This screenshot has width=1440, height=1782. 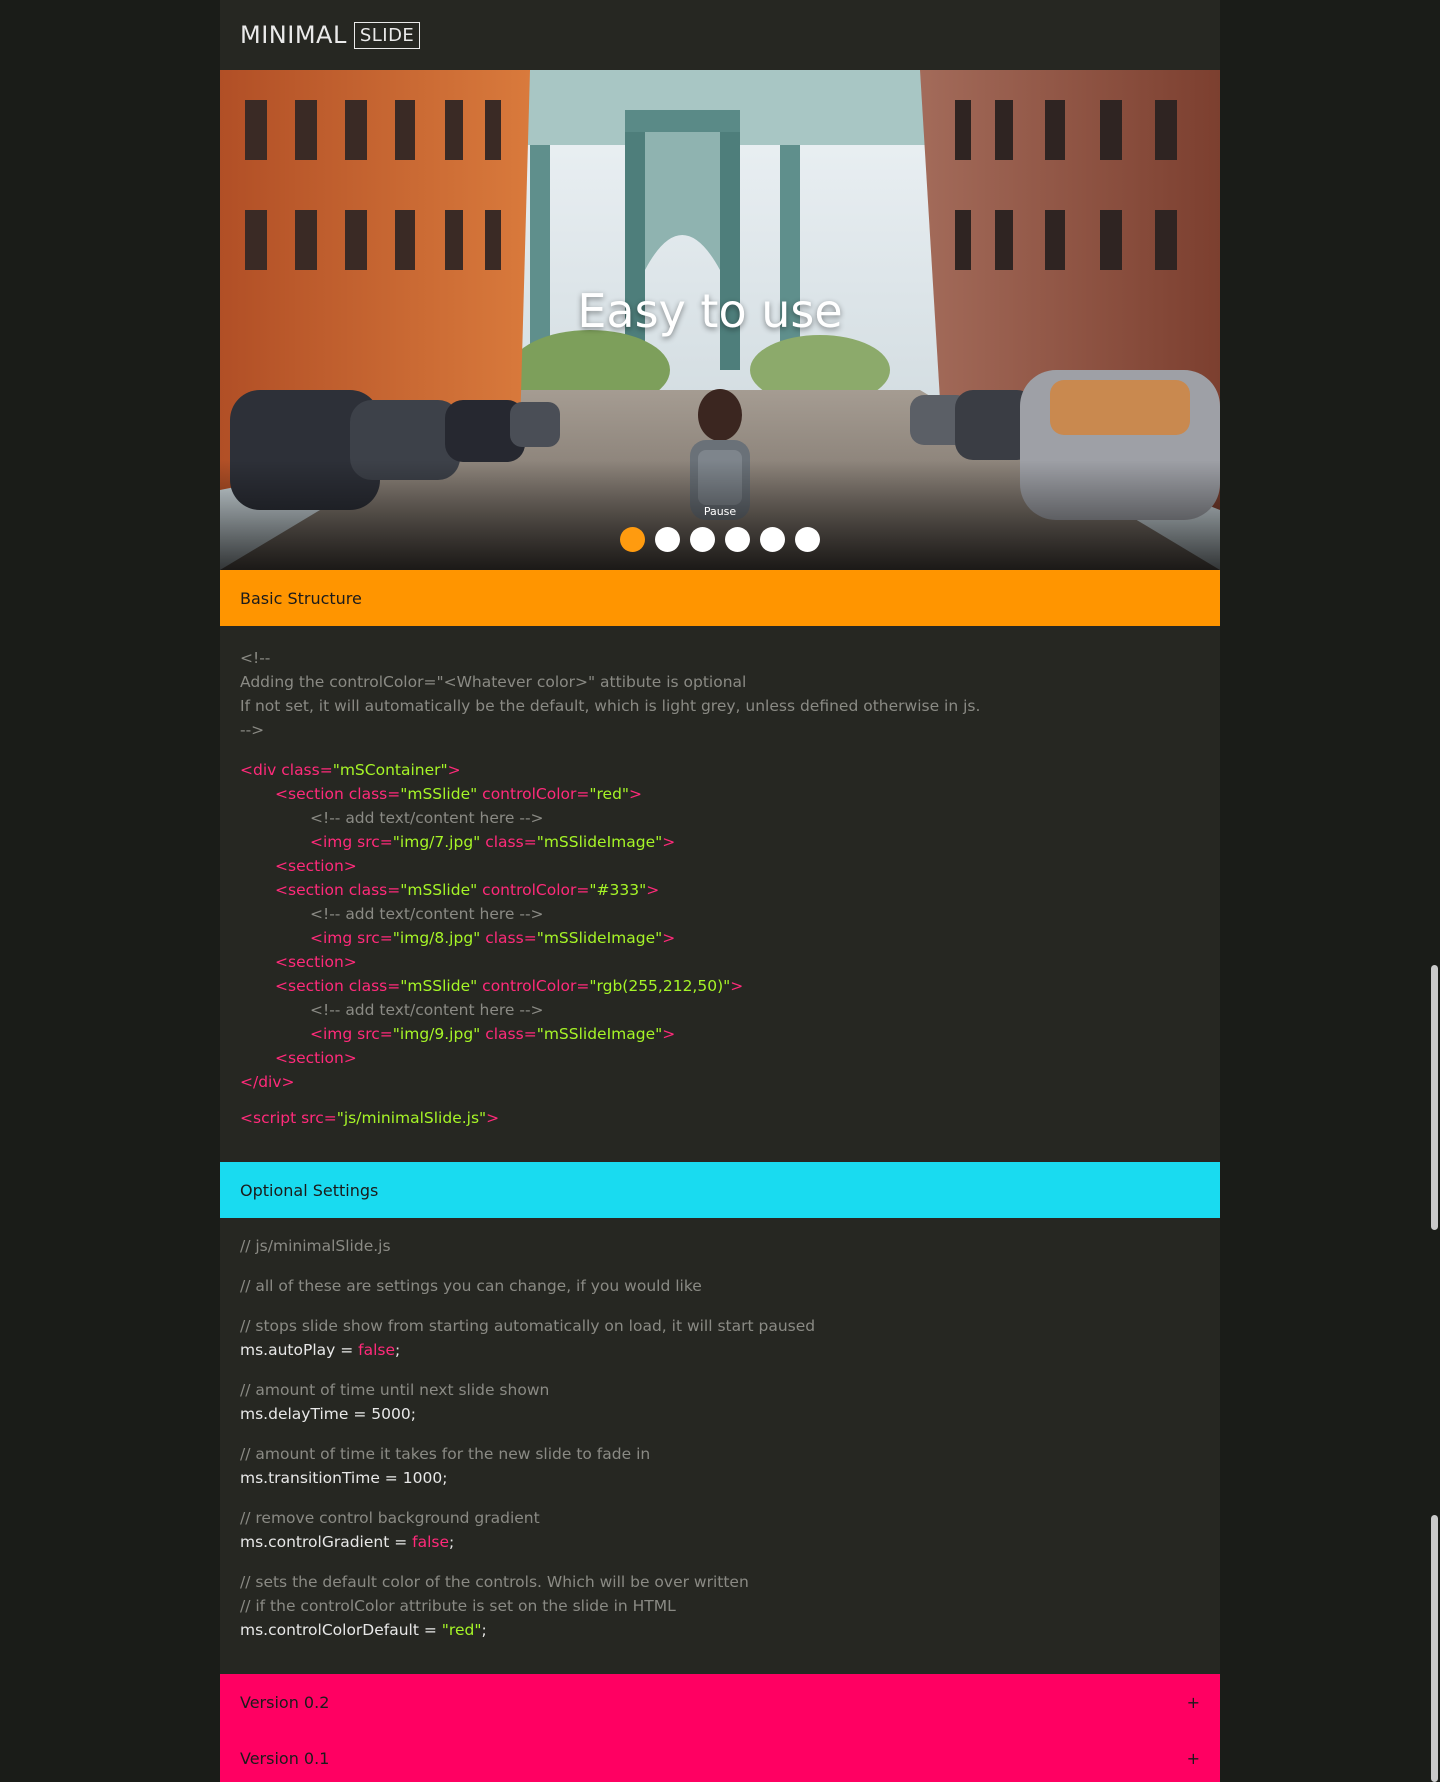 What do you see at coordinates (363, 1630) in the screenshot?
I see `code-line-setting: ms.controlColorDefault = "red";` at bounding box center [363, 1630].